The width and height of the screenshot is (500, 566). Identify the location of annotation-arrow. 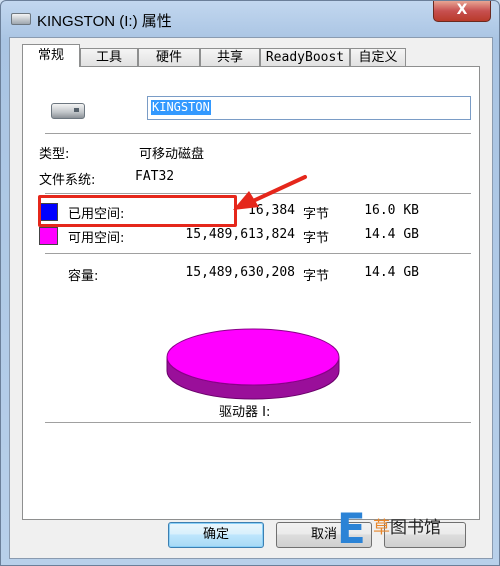
(270, 192).